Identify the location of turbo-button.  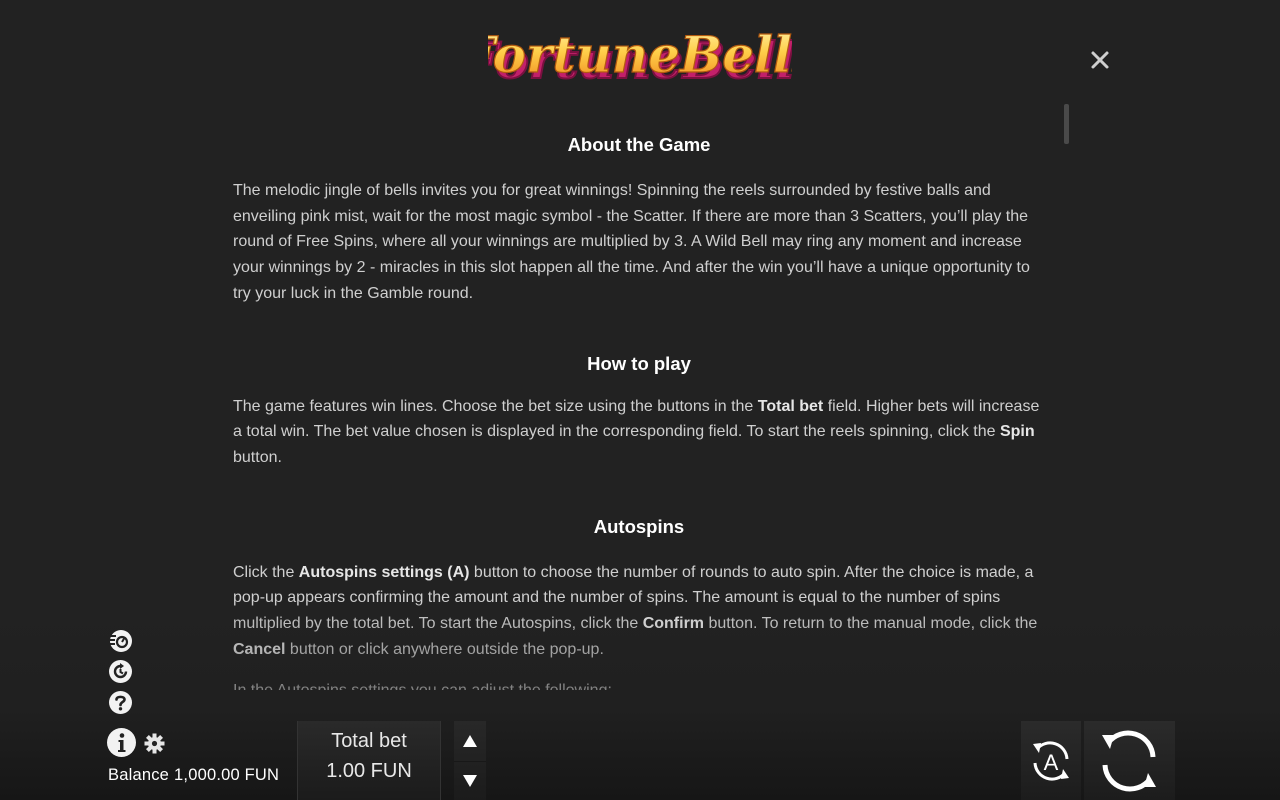
(120, 640).